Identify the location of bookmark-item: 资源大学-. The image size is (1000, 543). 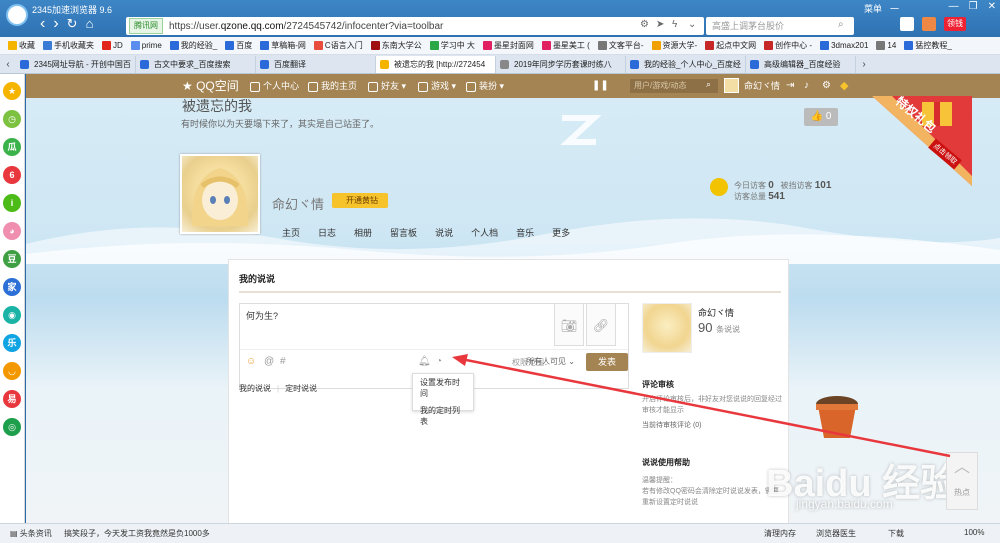
(674, 45).